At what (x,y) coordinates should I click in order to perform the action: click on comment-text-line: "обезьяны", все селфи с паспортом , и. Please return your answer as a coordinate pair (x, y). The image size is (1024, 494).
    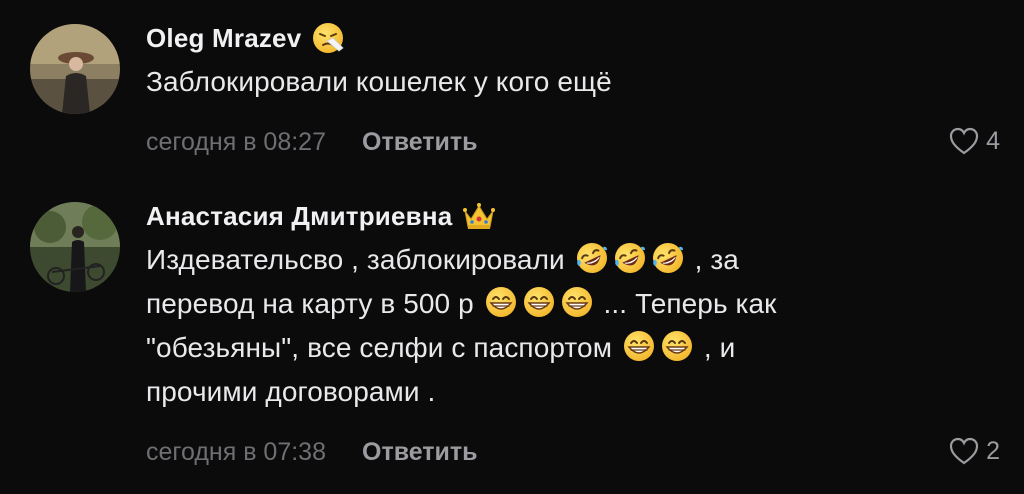
    Looking at the image, I should click on (573, 348).